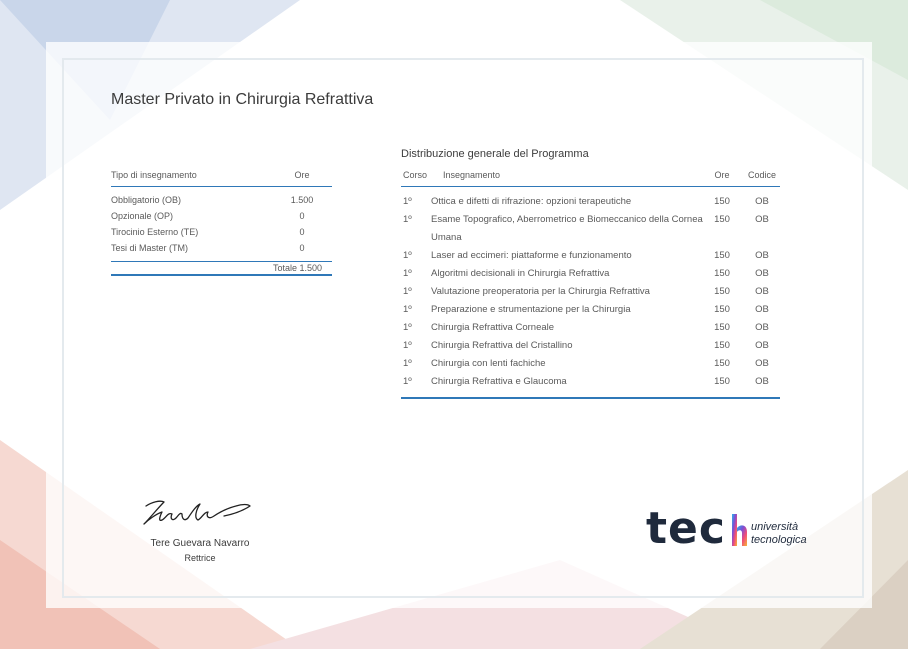 This screenshot has width=908, height=649. What do you see at coordinates (221, 218) in the screenshot?
I see `summary-row: Opzionale (OP) 0` at bounding box center [221, 218].